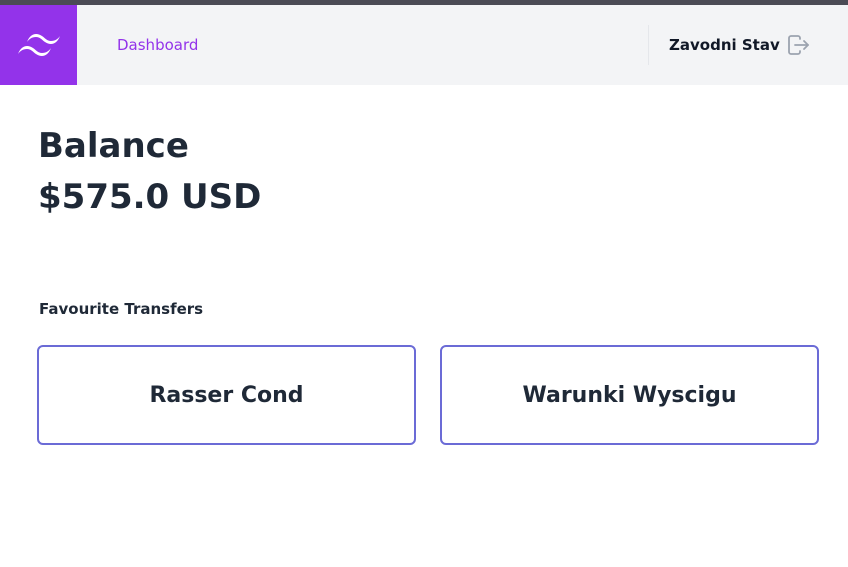 The height and width of the screenshot is (567, 848). What do you see at coordinates (724, 45) in the screenshot?
I see `user-name: Zavodni Stav` at bounding box center [724, 45].